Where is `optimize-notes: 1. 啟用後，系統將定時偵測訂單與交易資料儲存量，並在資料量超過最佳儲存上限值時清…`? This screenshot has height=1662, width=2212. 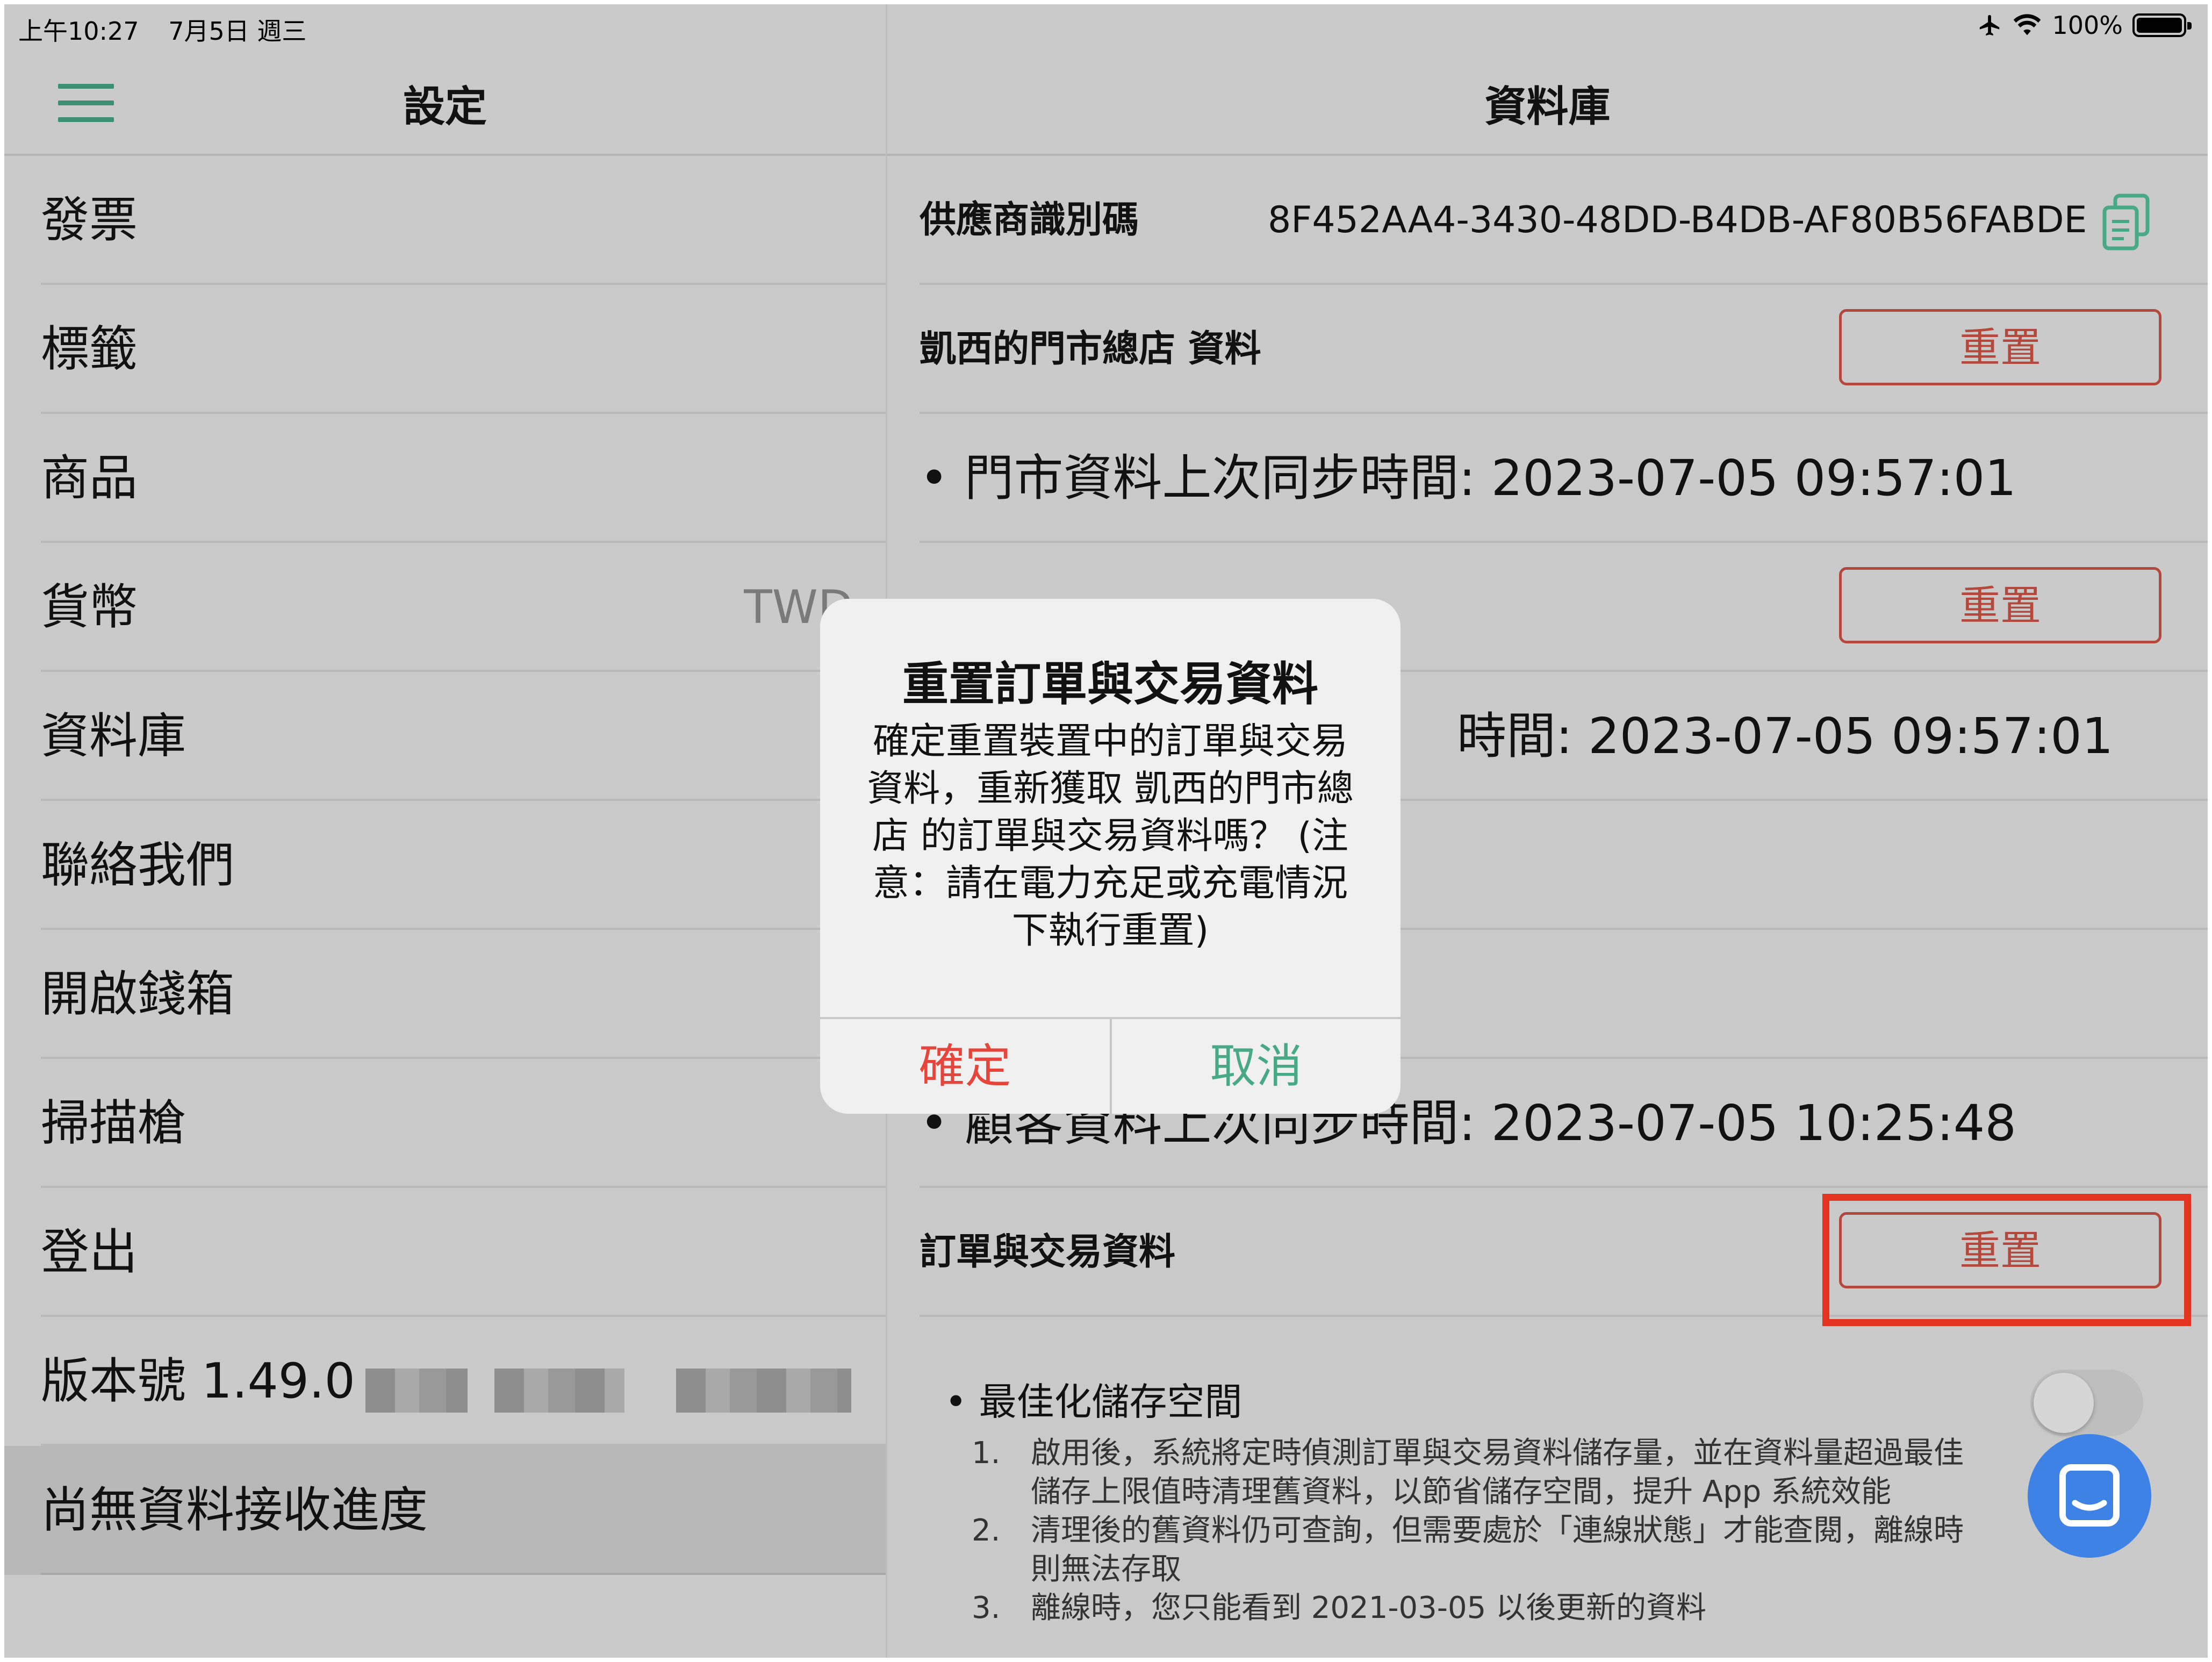
optimize-notes: 1. 啟用後，系統將定時偵測訂單與交易資料儲存量，並在資料量超過最佳儲存上限值時清… is located at coordinates (1482, 1531).